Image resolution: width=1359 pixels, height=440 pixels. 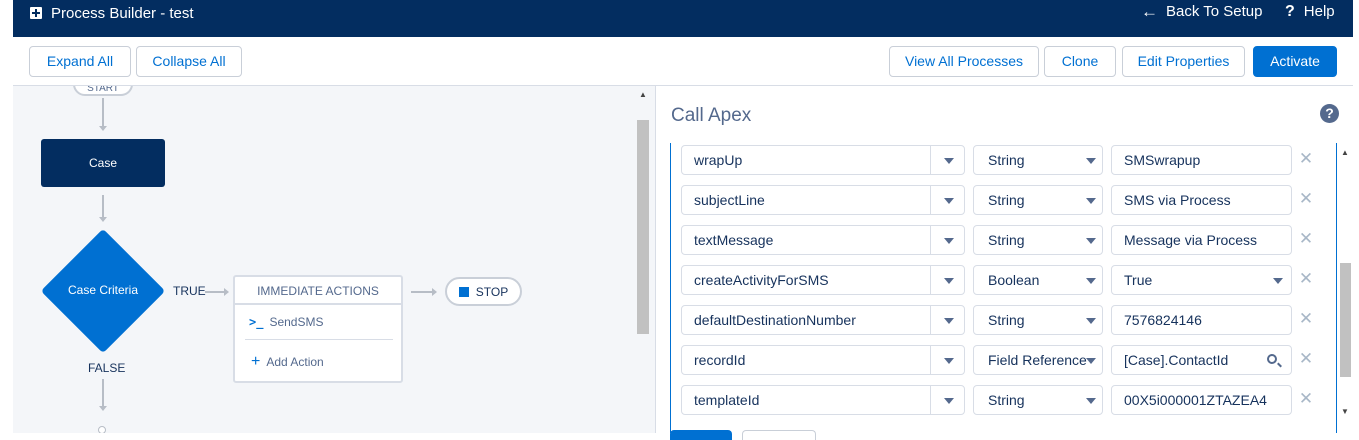 What do you see at coordinates (964, 61) in the screenshot?
I see `view-all-processes-button: View All Processes` at bounding box center [964, 61].